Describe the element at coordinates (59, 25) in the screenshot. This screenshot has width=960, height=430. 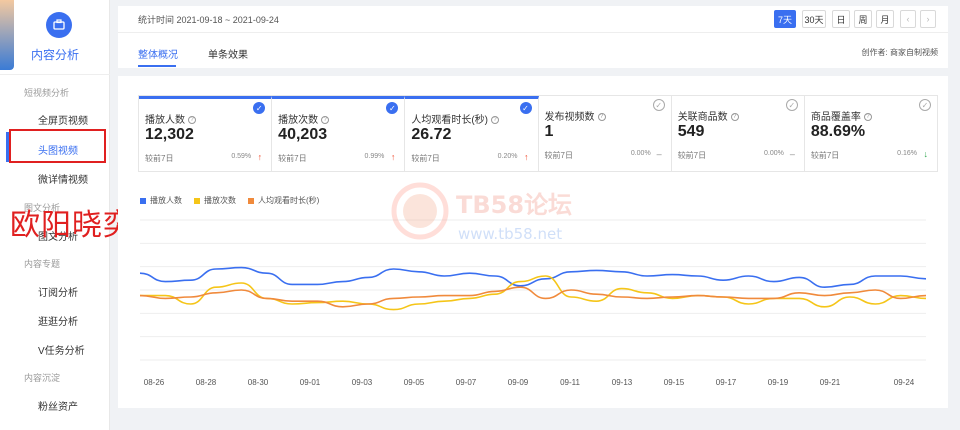
I see `briefcase-icon` at that location.